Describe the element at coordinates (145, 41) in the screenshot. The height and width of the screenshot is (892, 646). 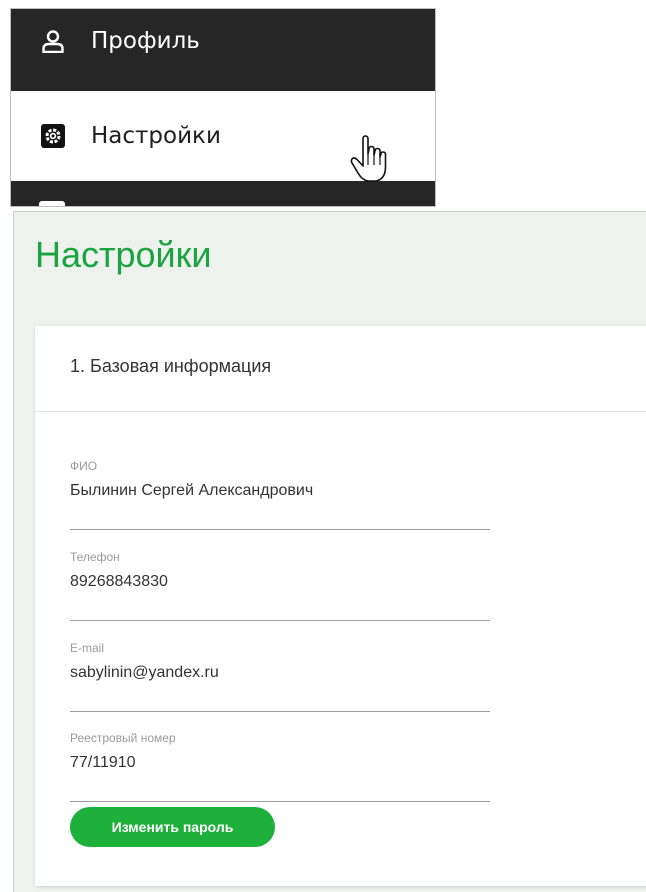
I see `menu-item-profile-label: Профиль` at that location.